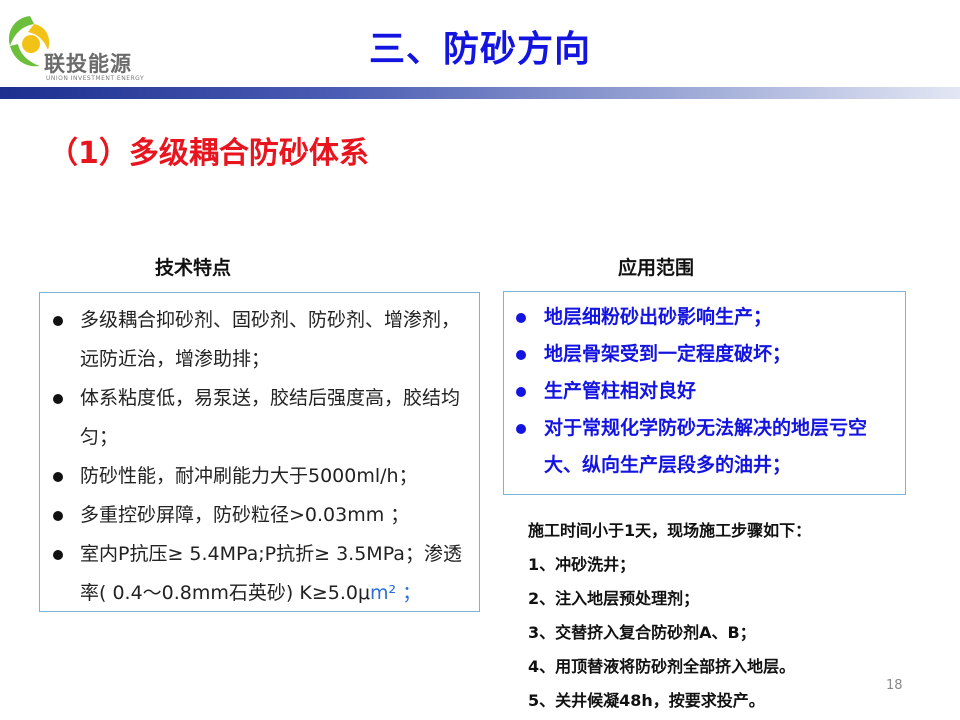 This screenshot has width=960, height=720. Describe the element at coordinates (254, 418) in the screenshot. I see `list-item: 体系粘度低，易泵送，胶结后强度高，胶结均匀；` at that location.